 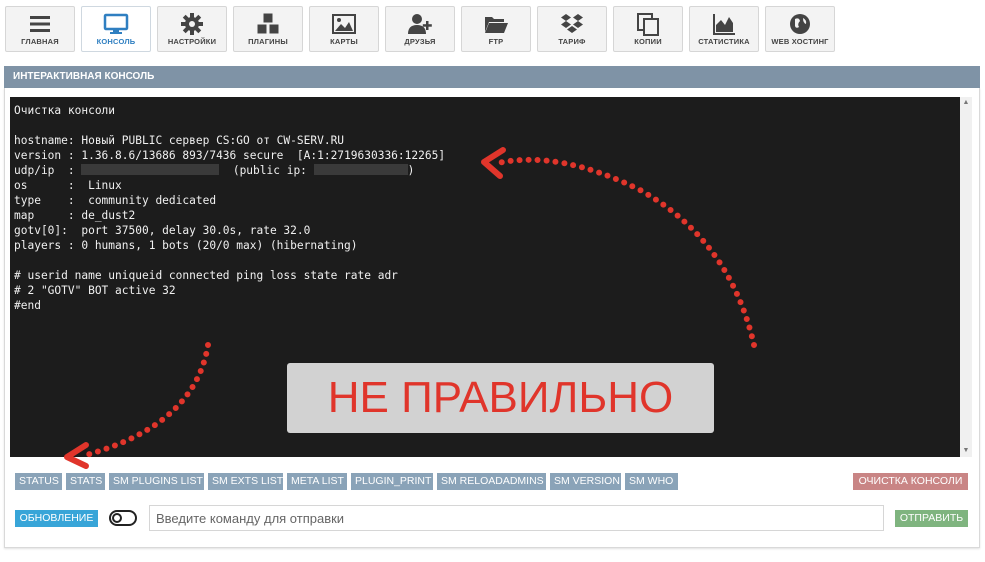 What do you see at coordinates (420, 41) in the screenshot?
I see `nav-label: ДРУЗЬЯ` at bounding box center [420, 41].